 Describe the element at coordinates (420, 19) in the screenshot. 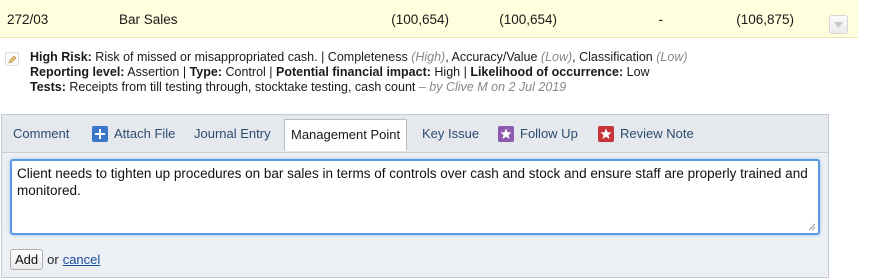

I see `account-value-1: (100,654)` at that location.